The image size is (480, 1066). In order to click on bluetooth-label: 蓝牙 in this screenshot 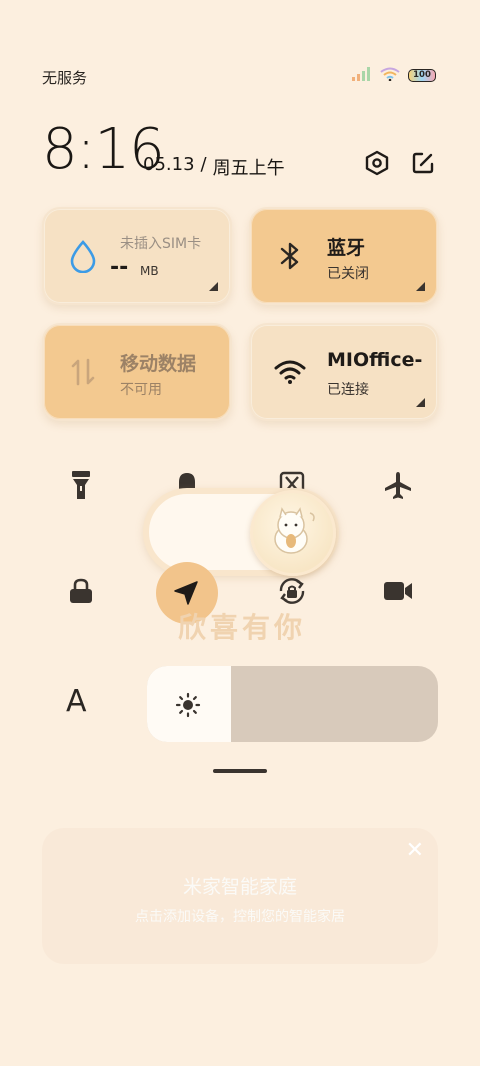, I will do `click(346, 248)`.